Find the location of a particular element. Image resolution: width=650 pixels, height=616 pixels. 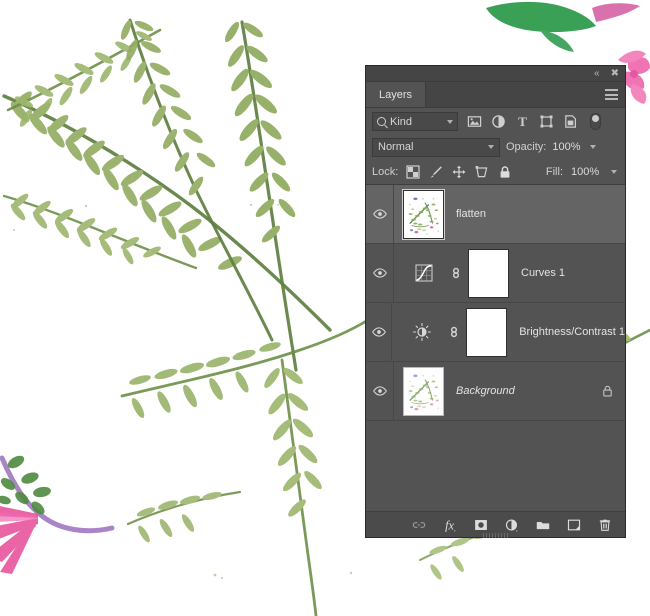

filter-kind-label: Kind is located at coordinates (401, 121).